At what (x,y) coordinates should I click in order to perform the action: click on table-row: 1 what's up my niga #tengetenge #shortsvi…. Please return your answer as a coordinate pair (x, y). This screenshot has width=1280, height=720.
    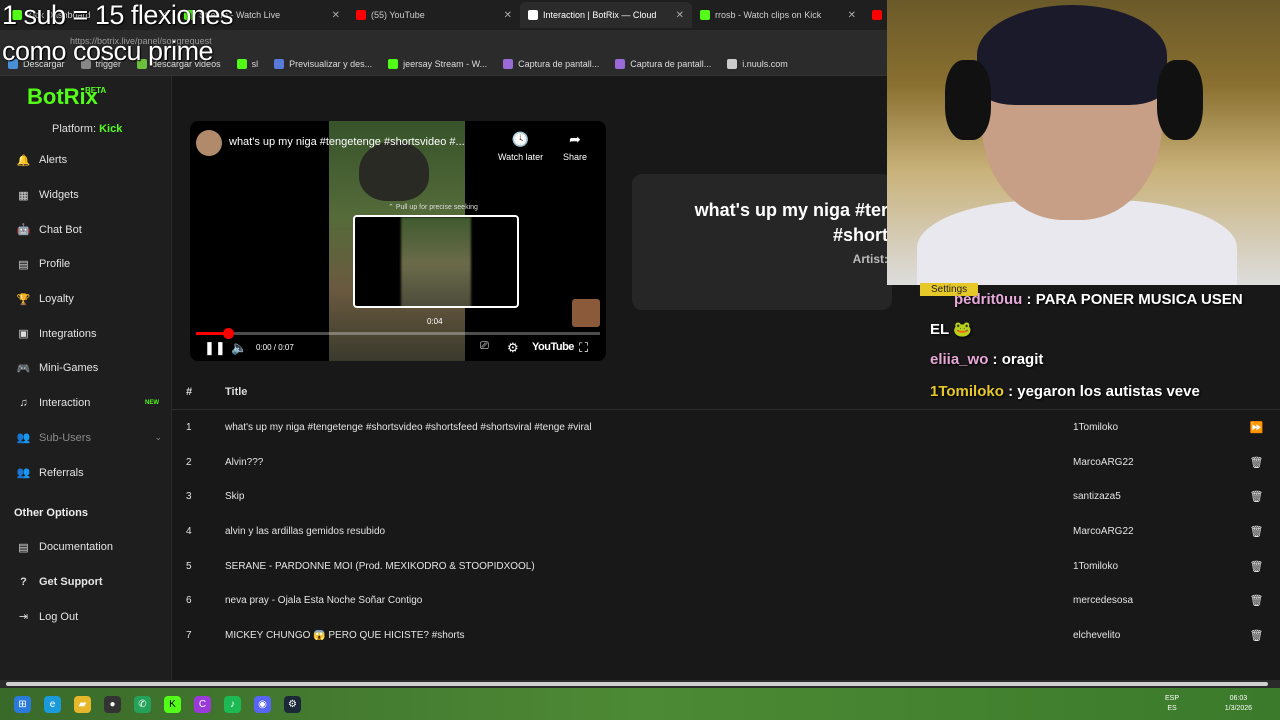
    Looking at the image, I should click on (726, 427).